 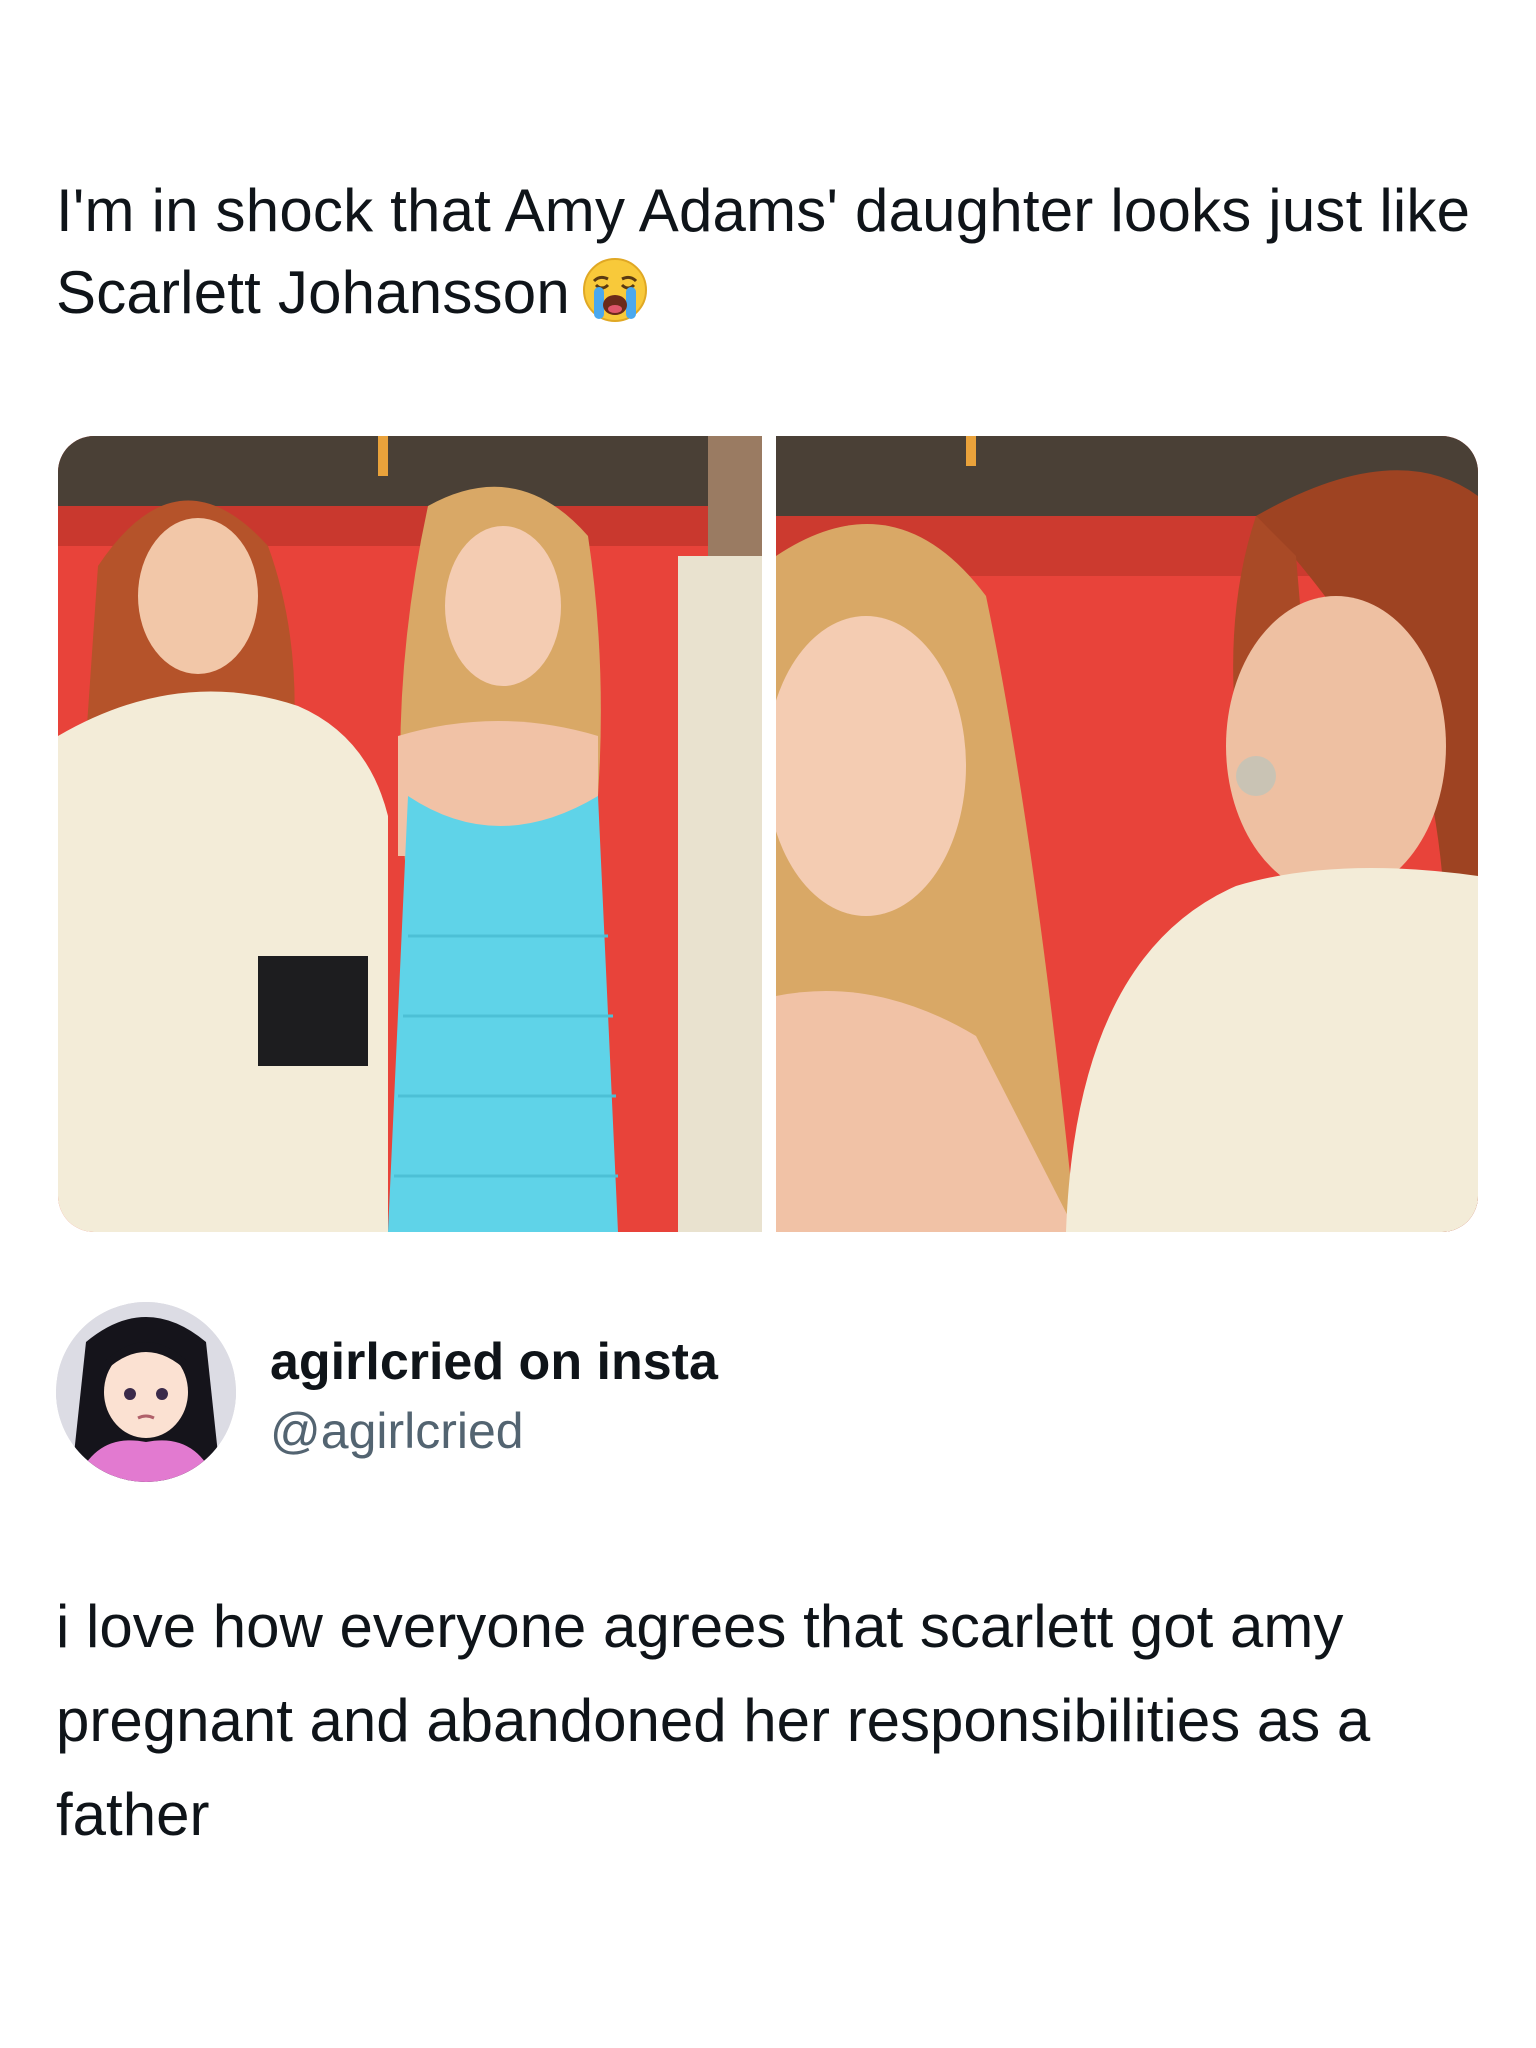 I want to click on author-display-name: agirlcried on insta, so click(x=494, y=1362).